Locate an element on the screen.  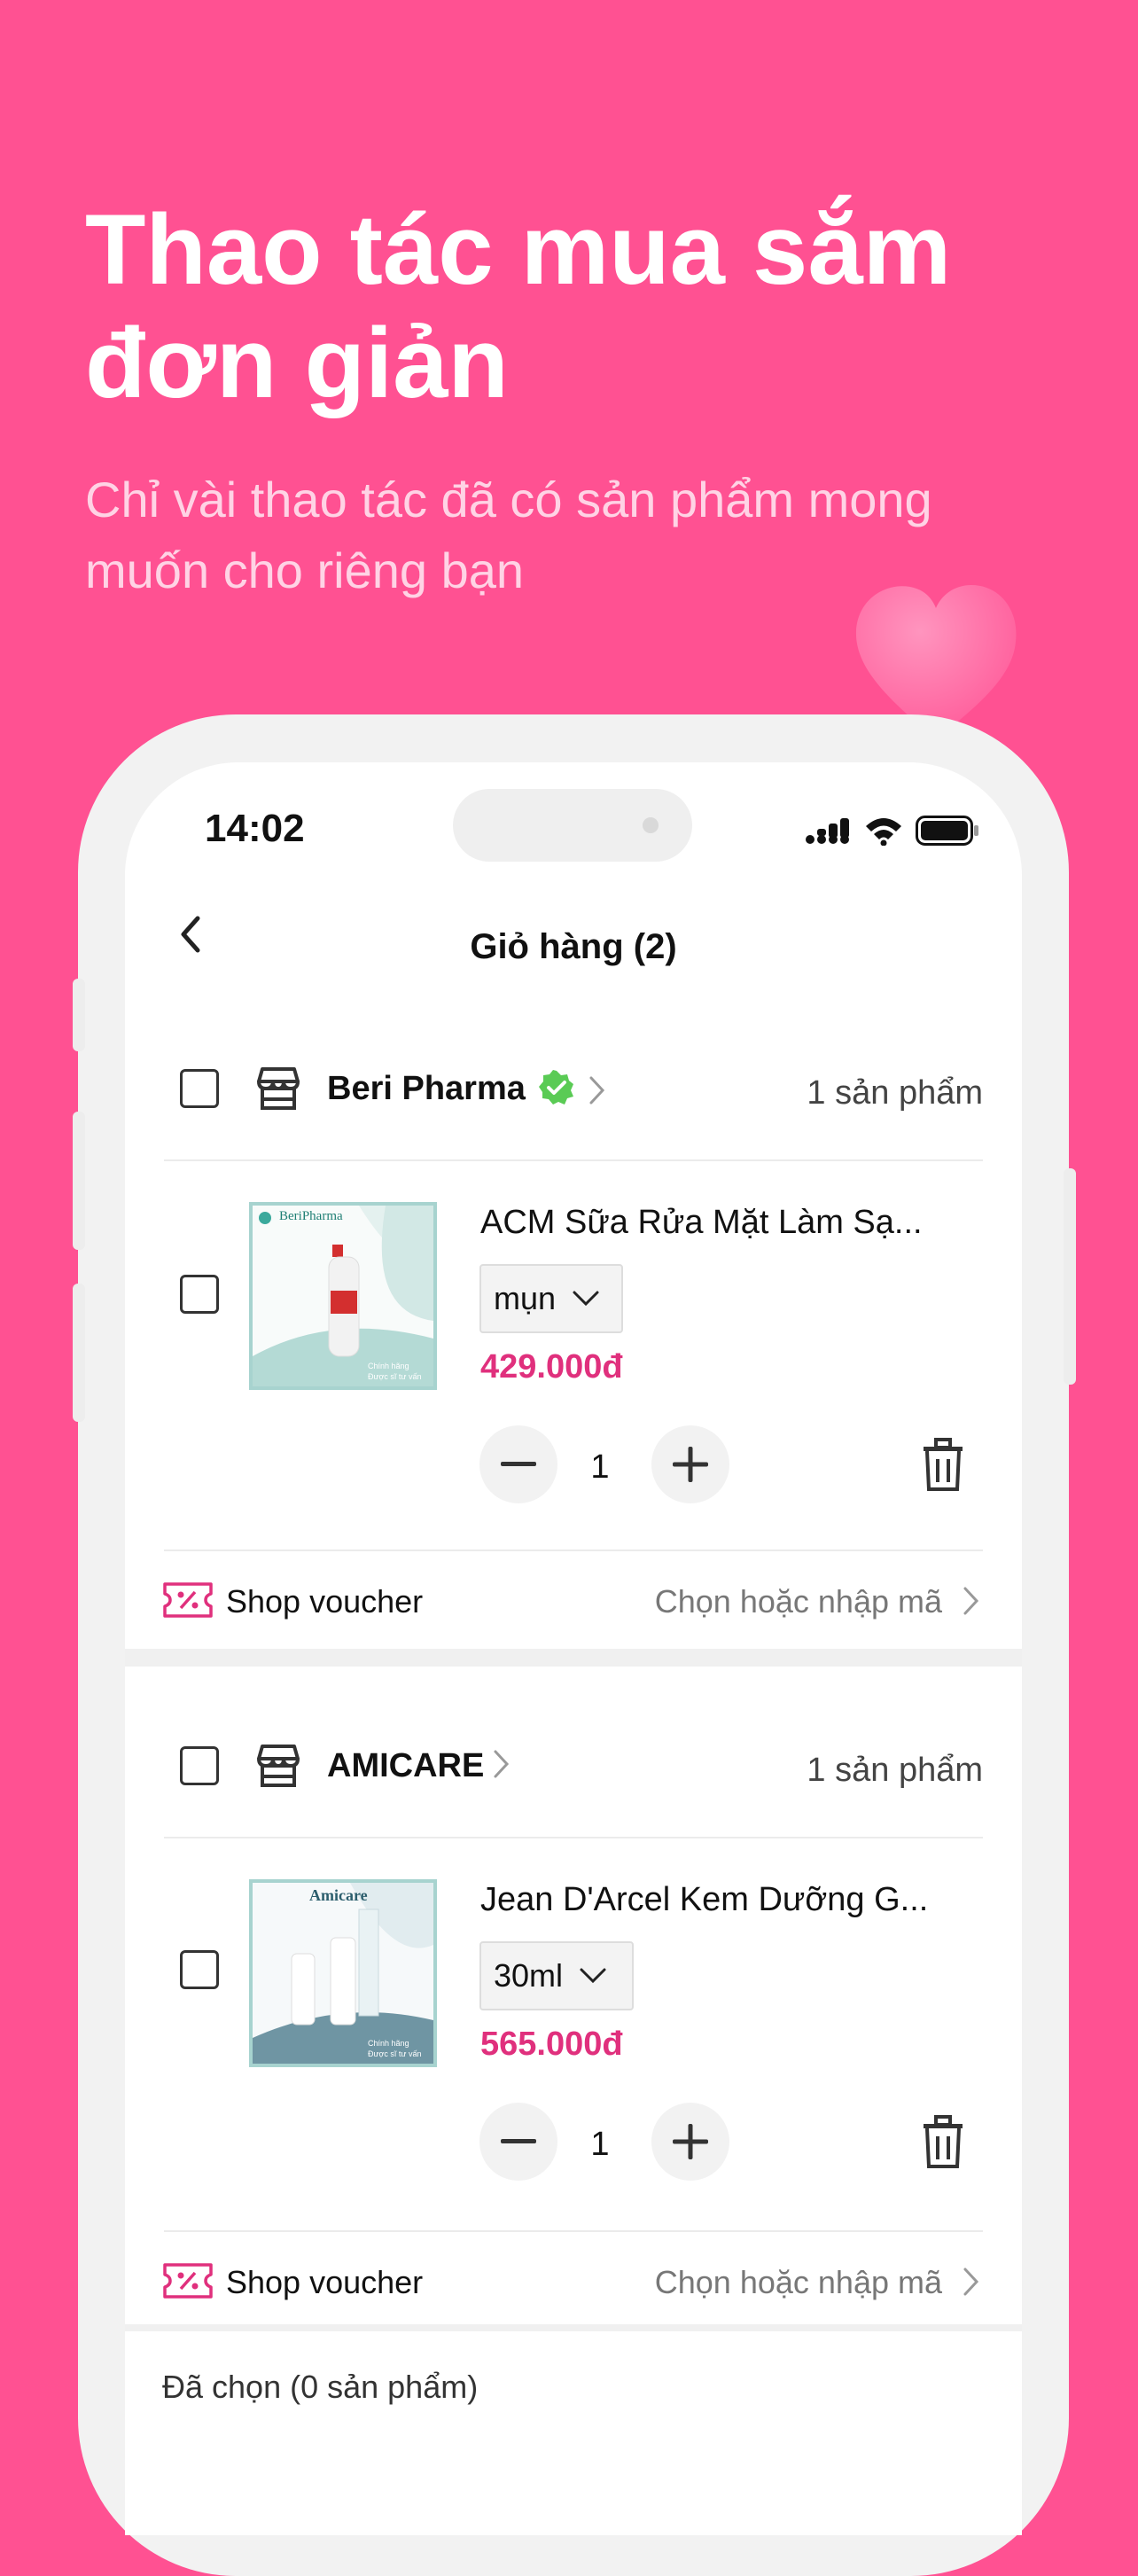
camera-dot is located at coordinates (651, 825).